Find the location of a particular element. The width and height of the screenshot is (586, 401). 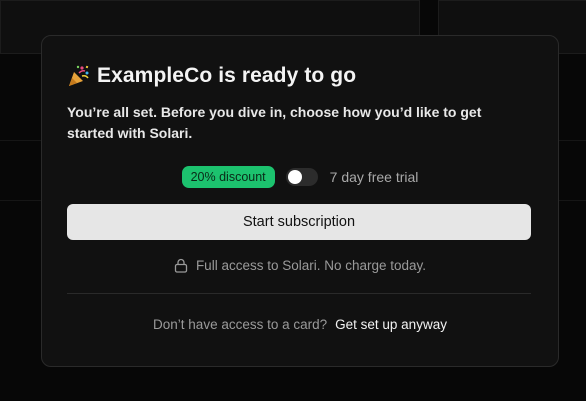

access-note: Full access to Solari. No charge today. is located at coordinates (300, 265).